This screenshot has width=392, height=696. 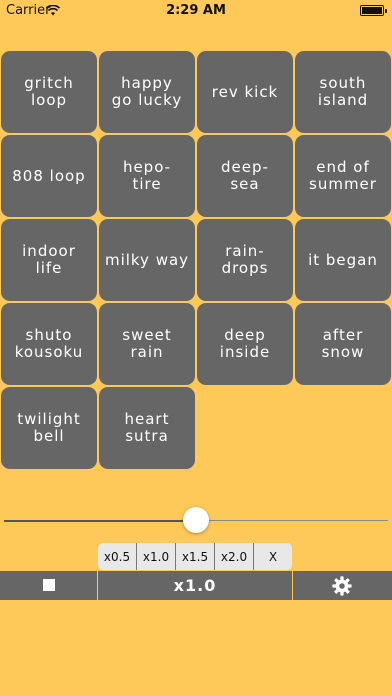 What do you see at coordinates (343, 92) in the screenshot?
I see `pad-south-island: south island` at bounding box center [343, 92].